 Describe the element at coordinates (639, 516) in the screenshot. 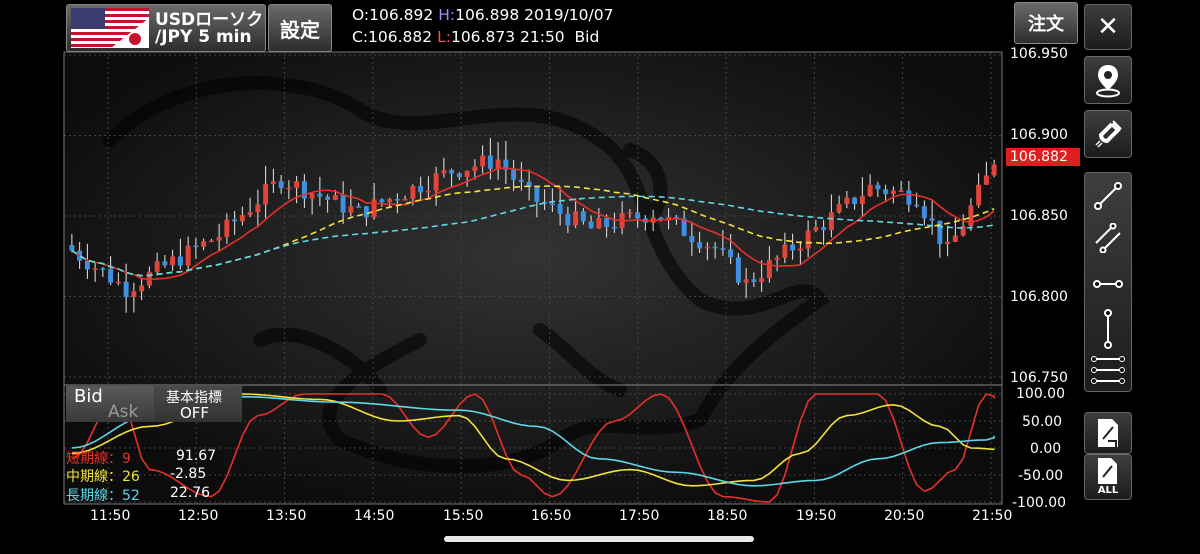

I see `time-tick: 17:50` at that location.